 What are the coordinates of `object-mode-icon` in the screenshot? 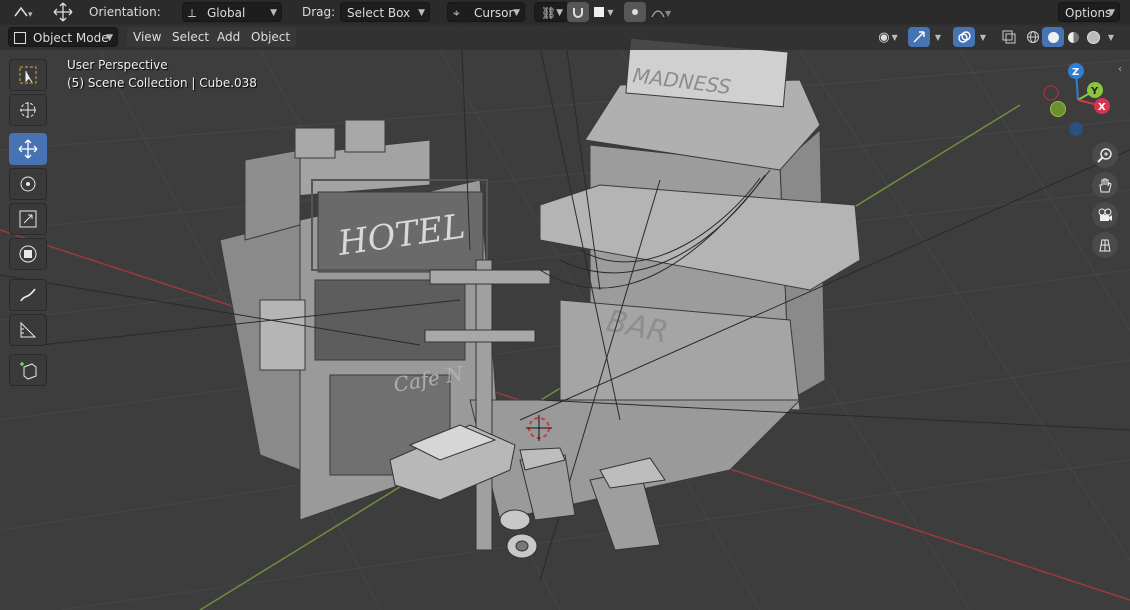 It's located at (20, 38).